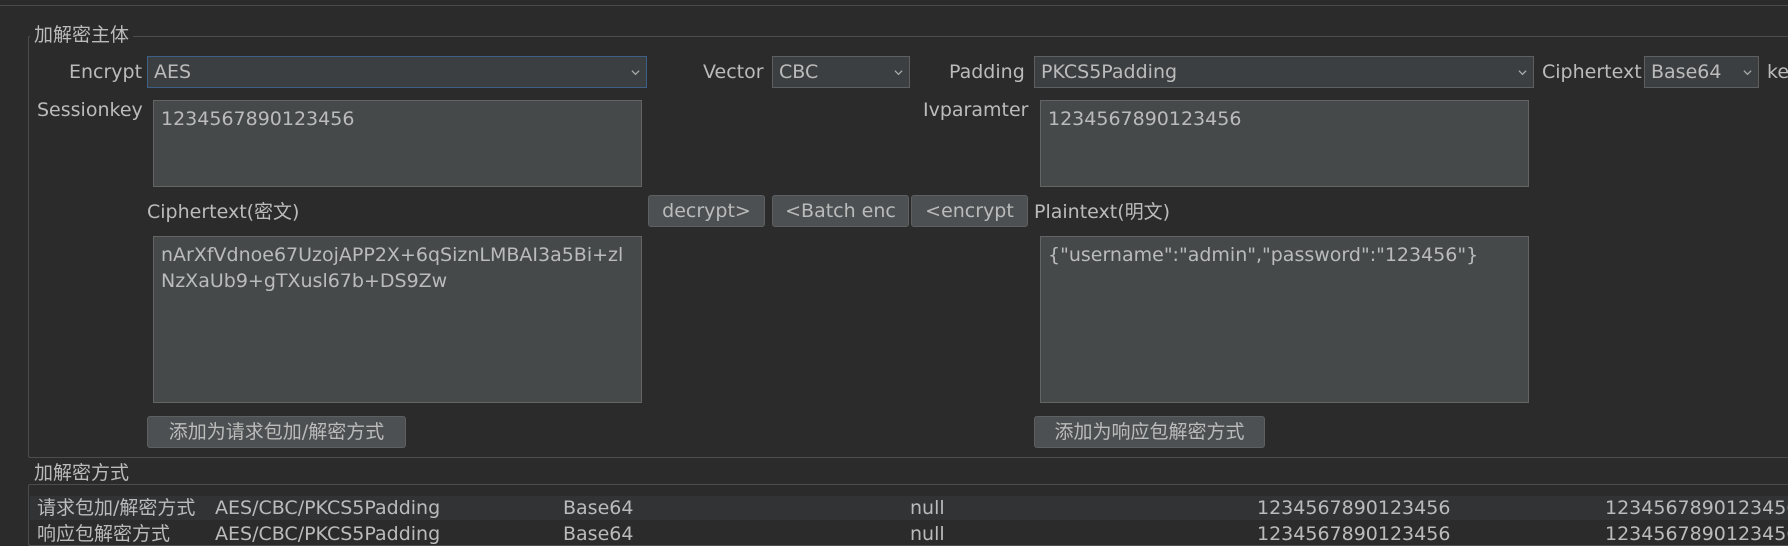 This screenshot has height=546, width=1788. Describe the element at coordinates (397, 143) in the screenshot. I see `sessionkey-field: 1234567890123456` at that location.